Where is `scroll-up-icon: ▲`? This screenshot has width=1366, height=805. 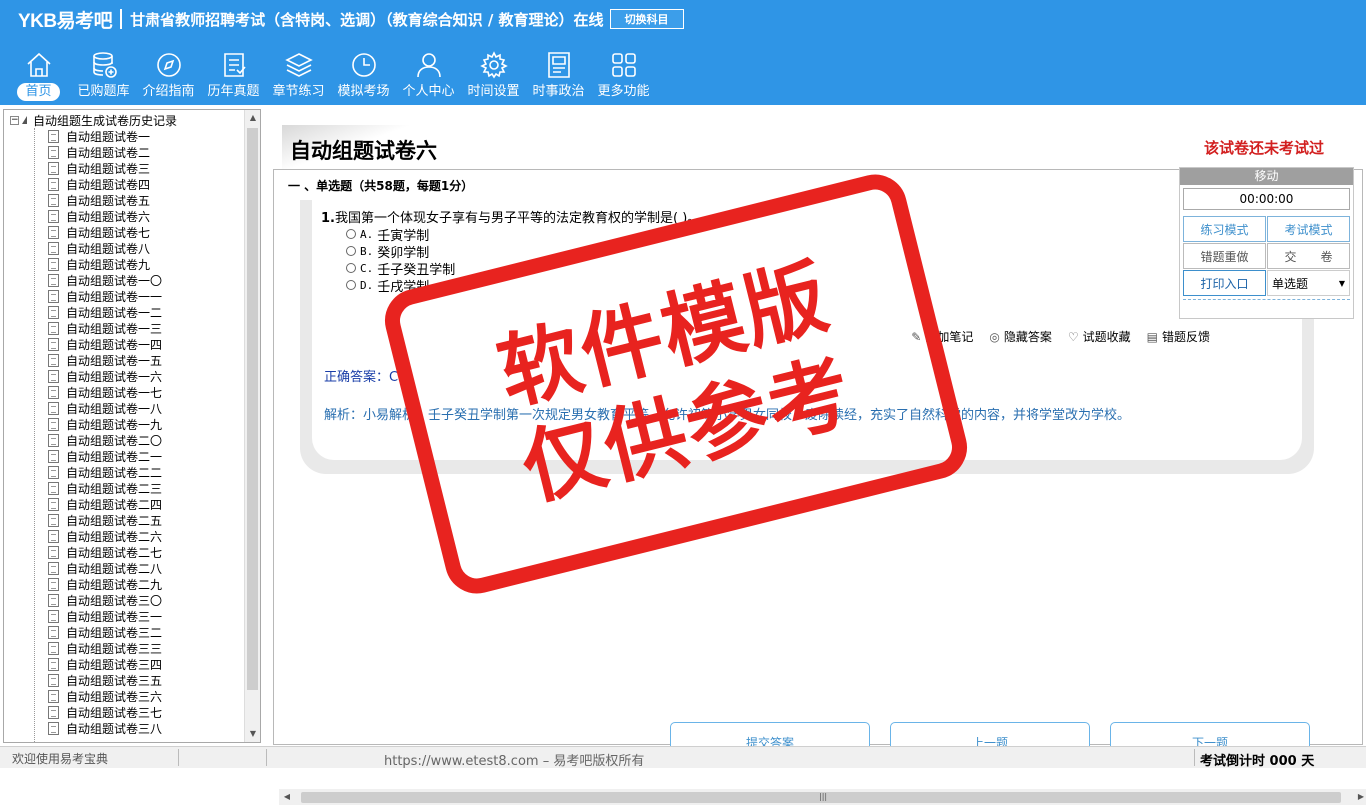
scroll-up-icon: ▲ is located at coordinates (252, 118).